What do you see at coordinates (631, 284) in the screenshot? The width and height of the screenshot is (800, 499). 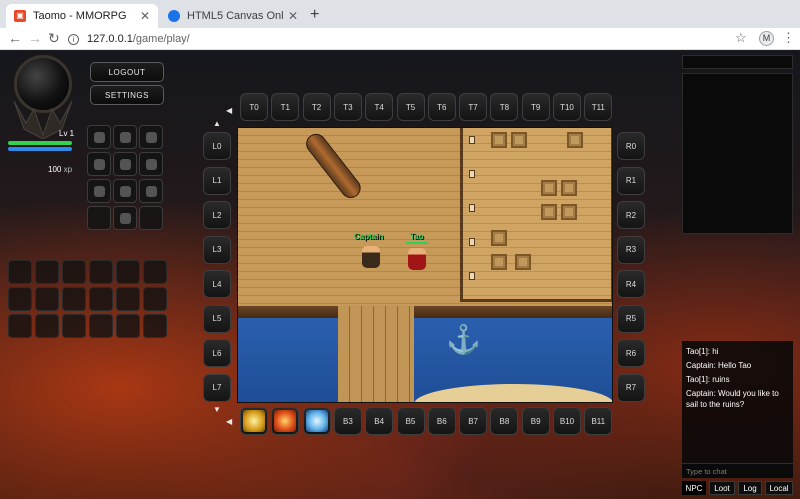 I see `hotkey-r4: R4` at bounding box center [631, 284].